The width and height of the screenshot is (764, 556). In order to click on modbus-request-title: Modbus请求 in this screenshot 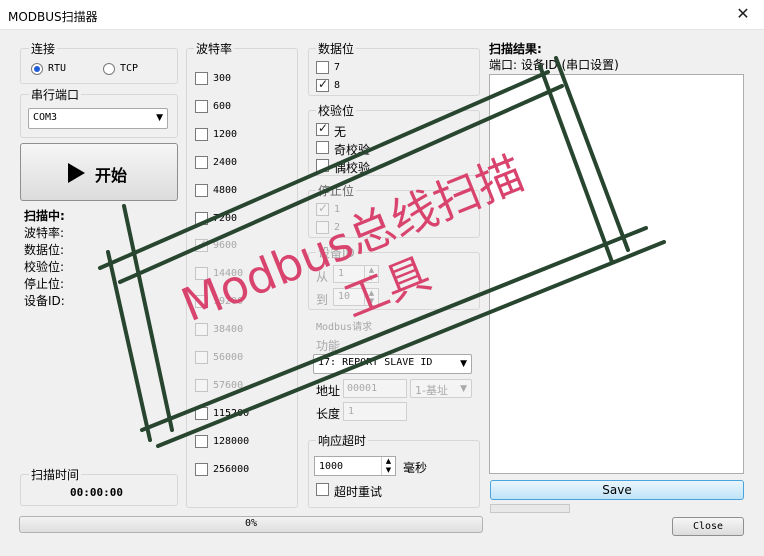, I will do `click(344, 327)`.